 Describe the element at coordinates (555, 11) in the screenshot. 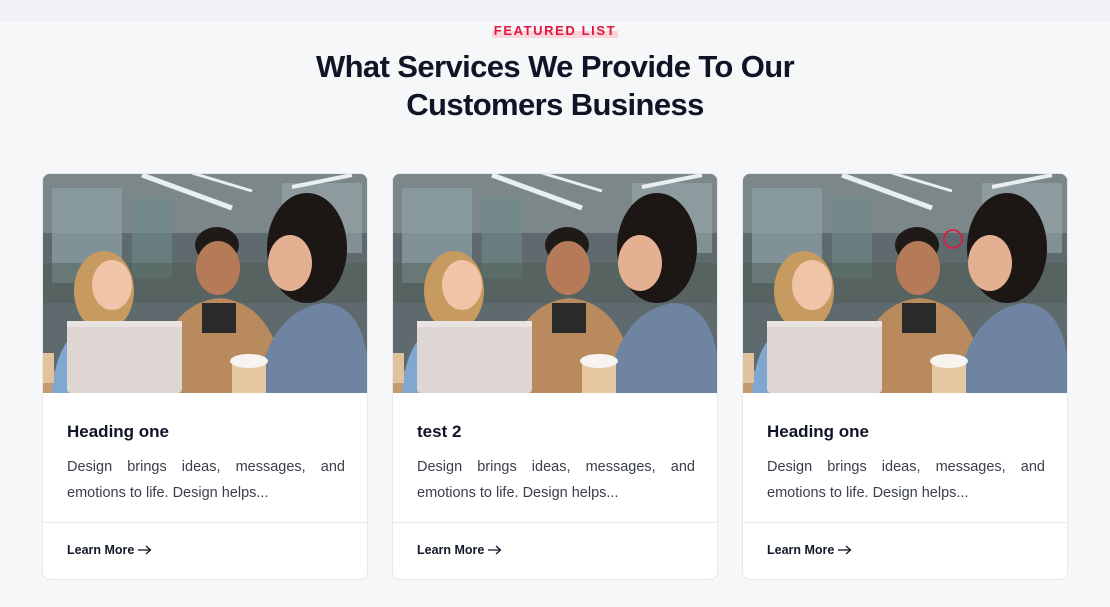

I see `top-band` at that location.